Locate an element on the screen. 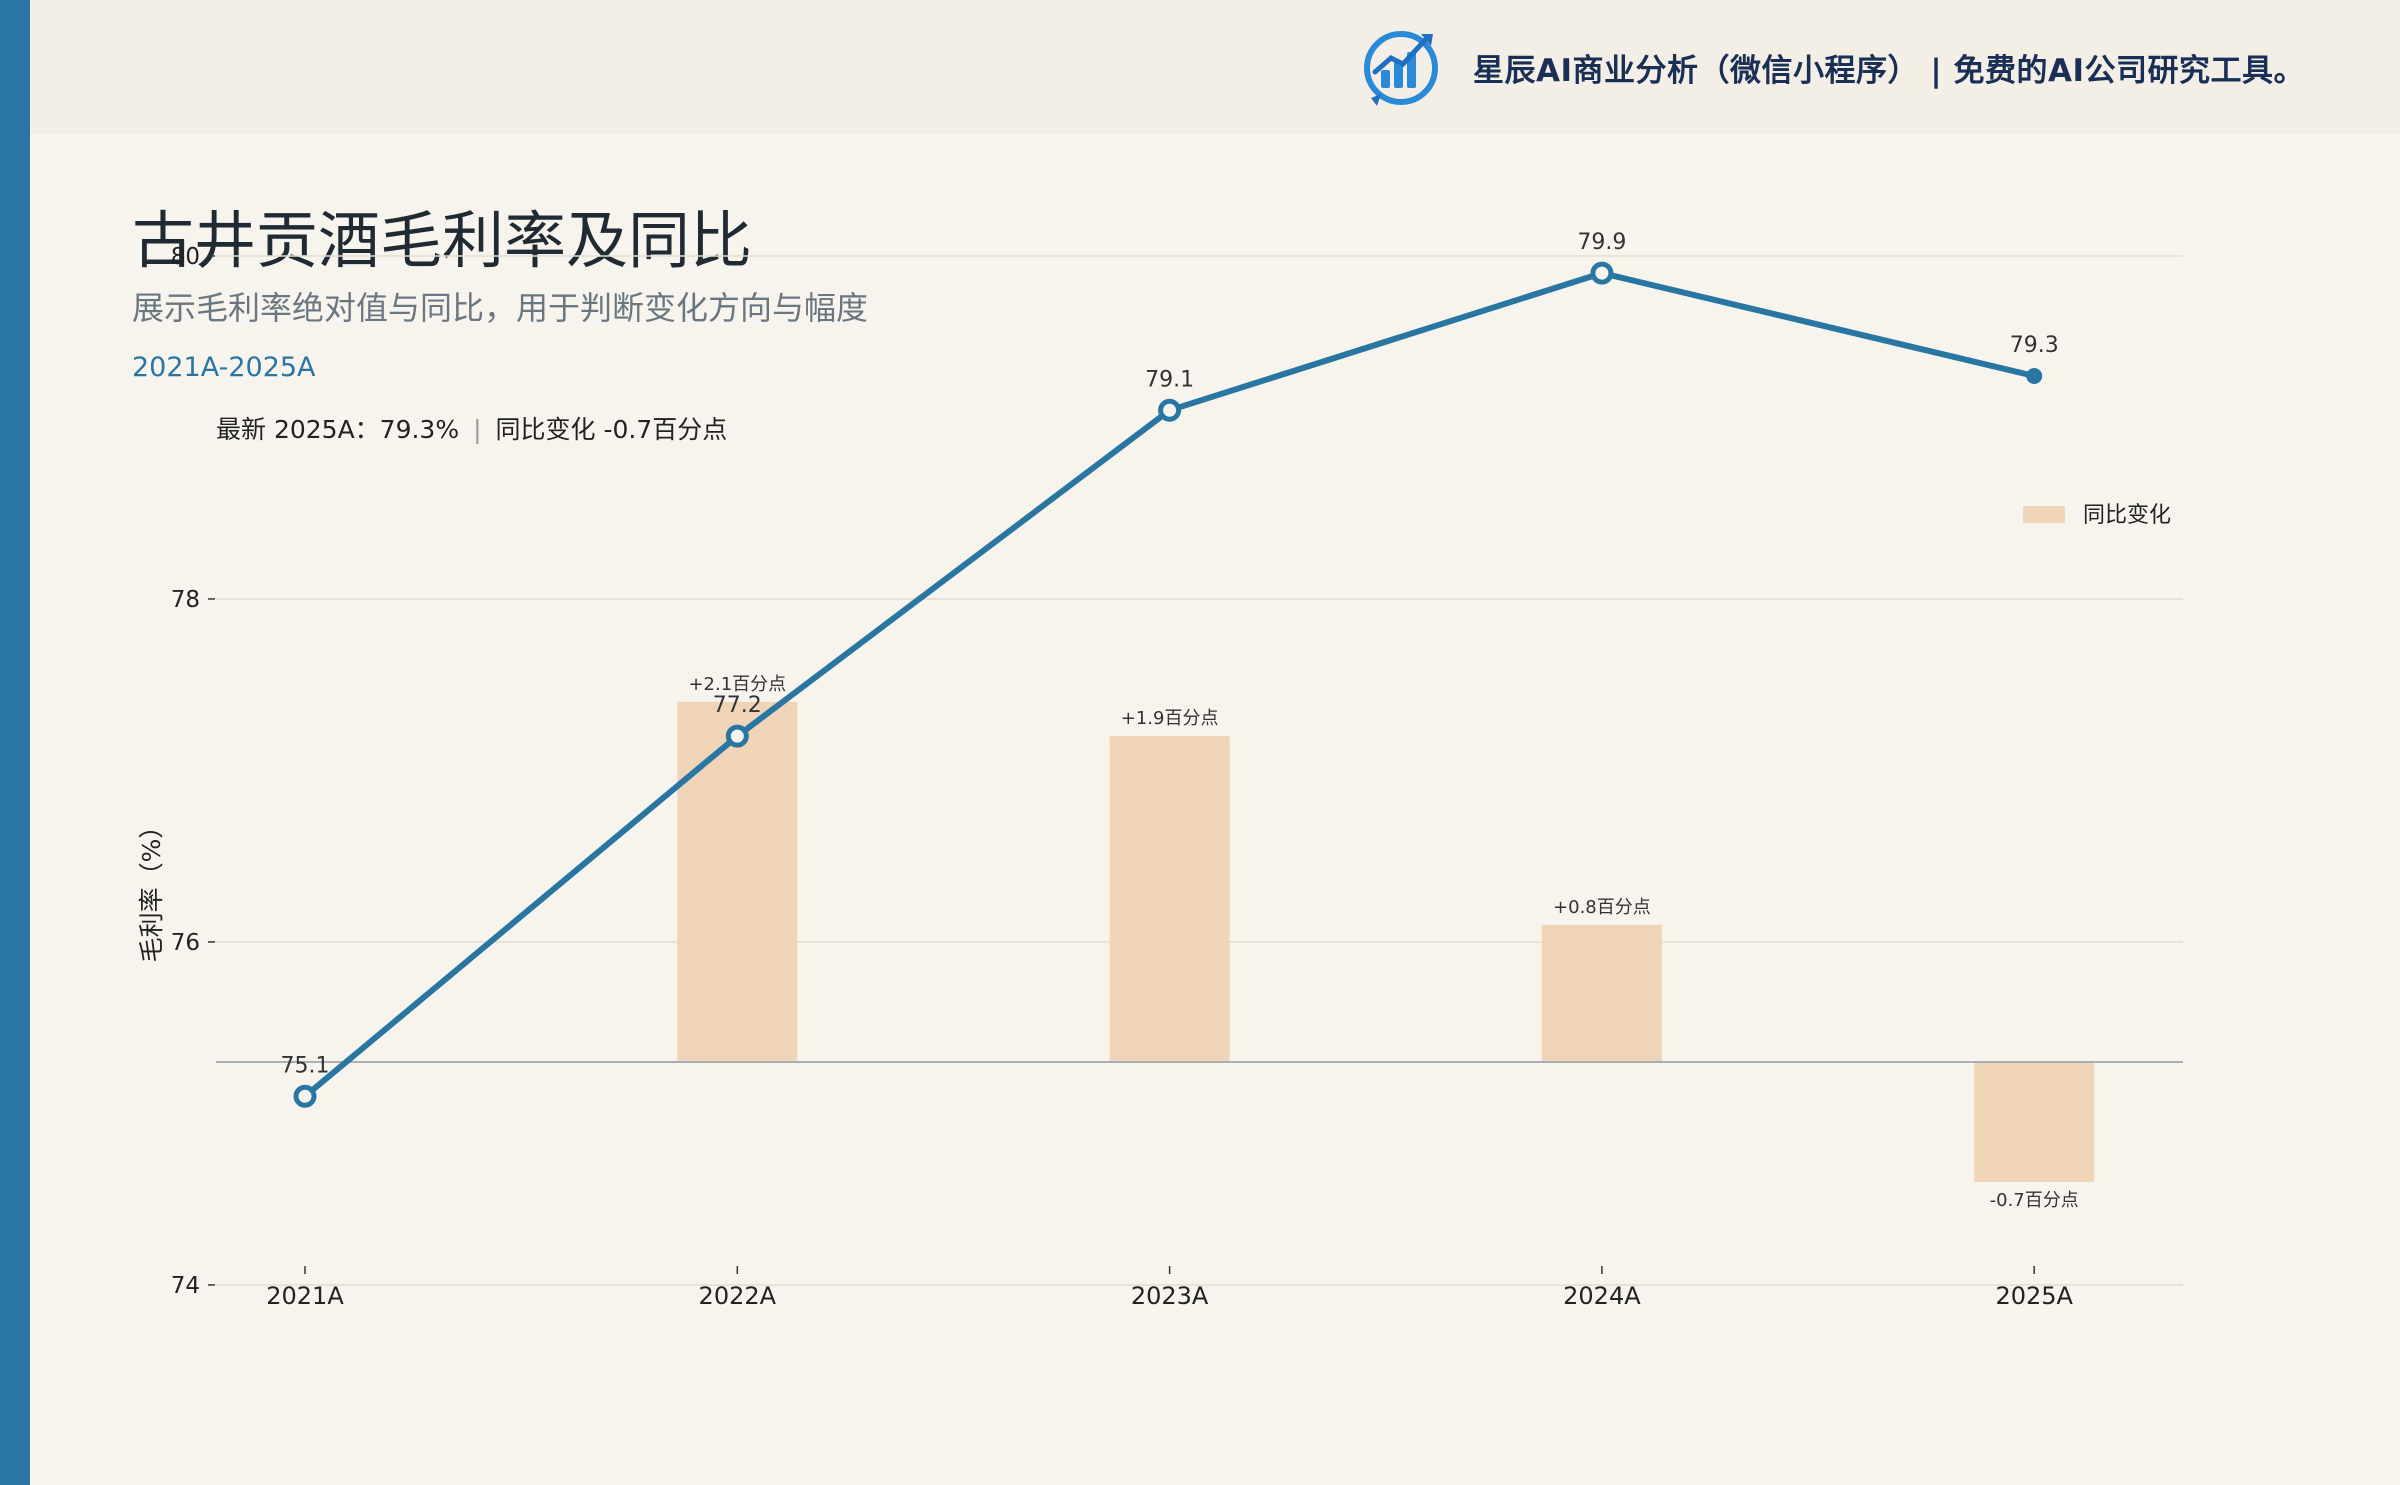 The image size is (2400, 1485). line-value-label: 79.3 is located at coordinates (2034, 345).